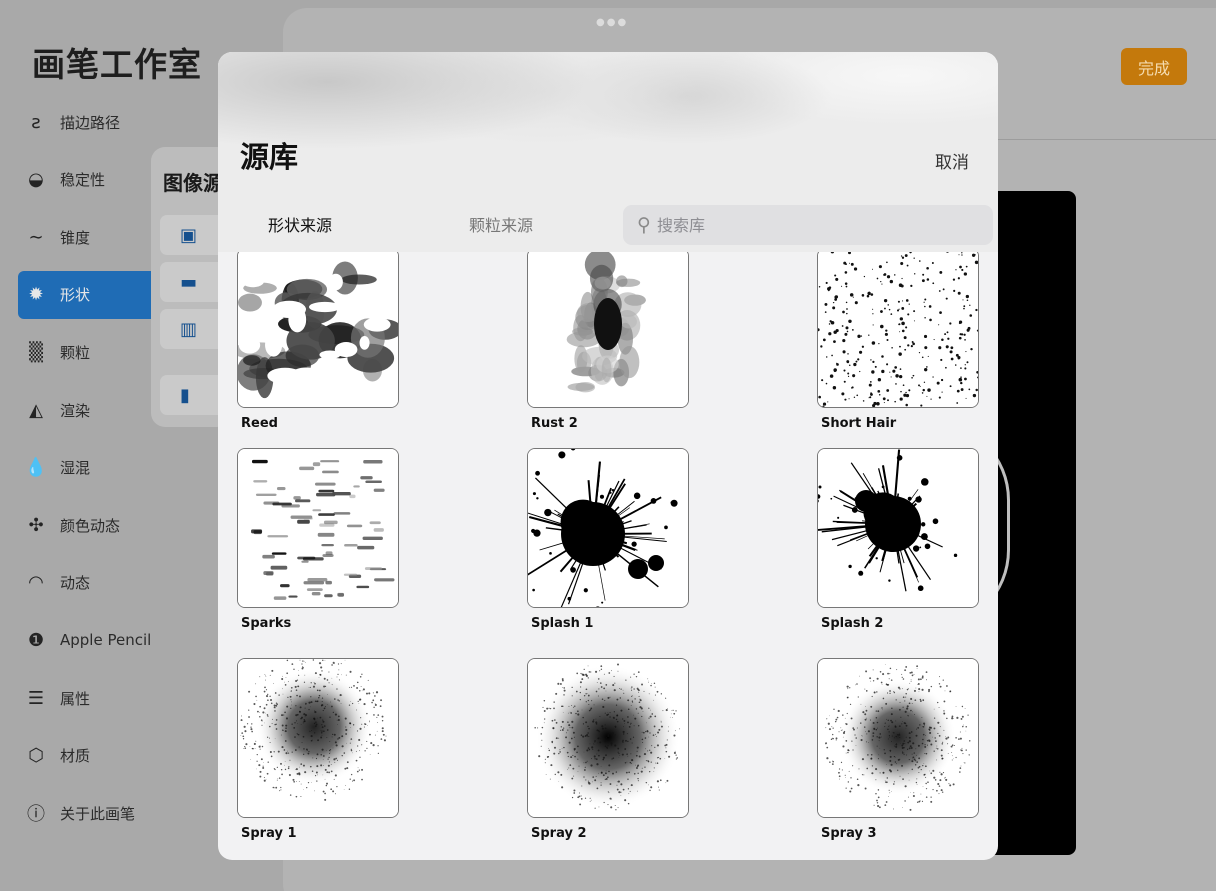 The image size is (1216, 891). Describe the element at coordinates (90, 525) in the screenshot. I see `sidebar-item-label: 颜色动态` at that location.